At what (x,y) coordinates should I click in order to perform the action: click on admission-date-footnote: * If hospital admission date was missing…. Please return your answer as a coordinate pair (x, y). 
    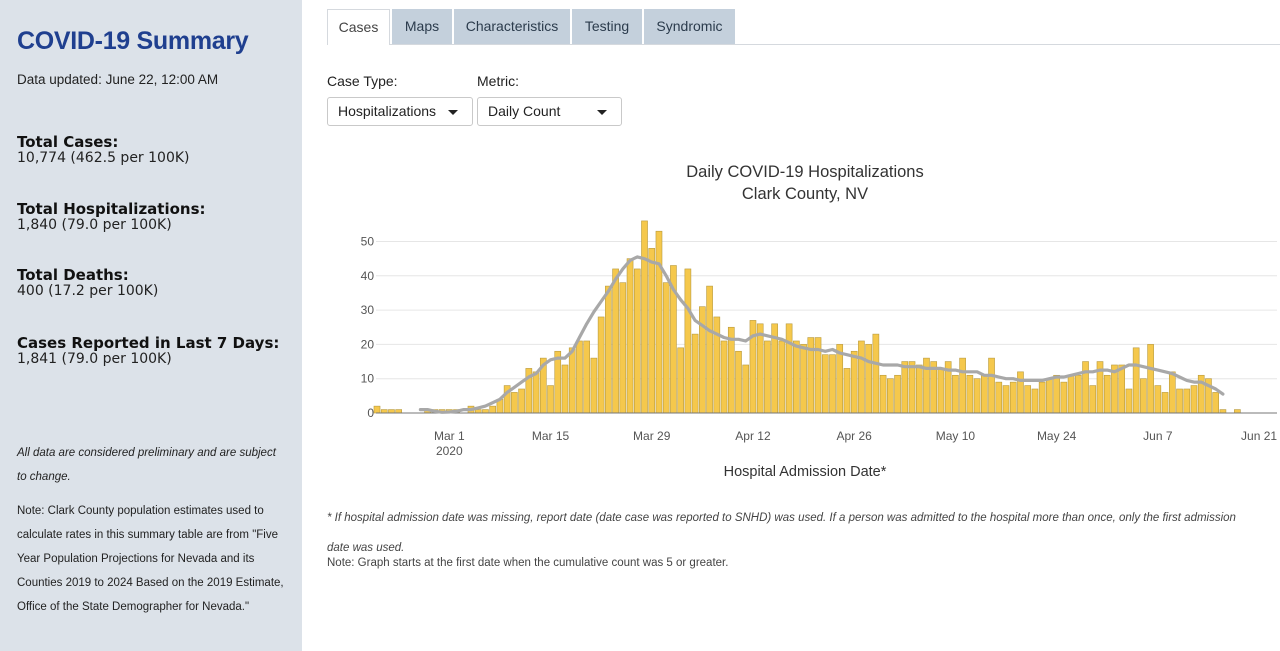
    Looking at the image, I should click on (781, 533).